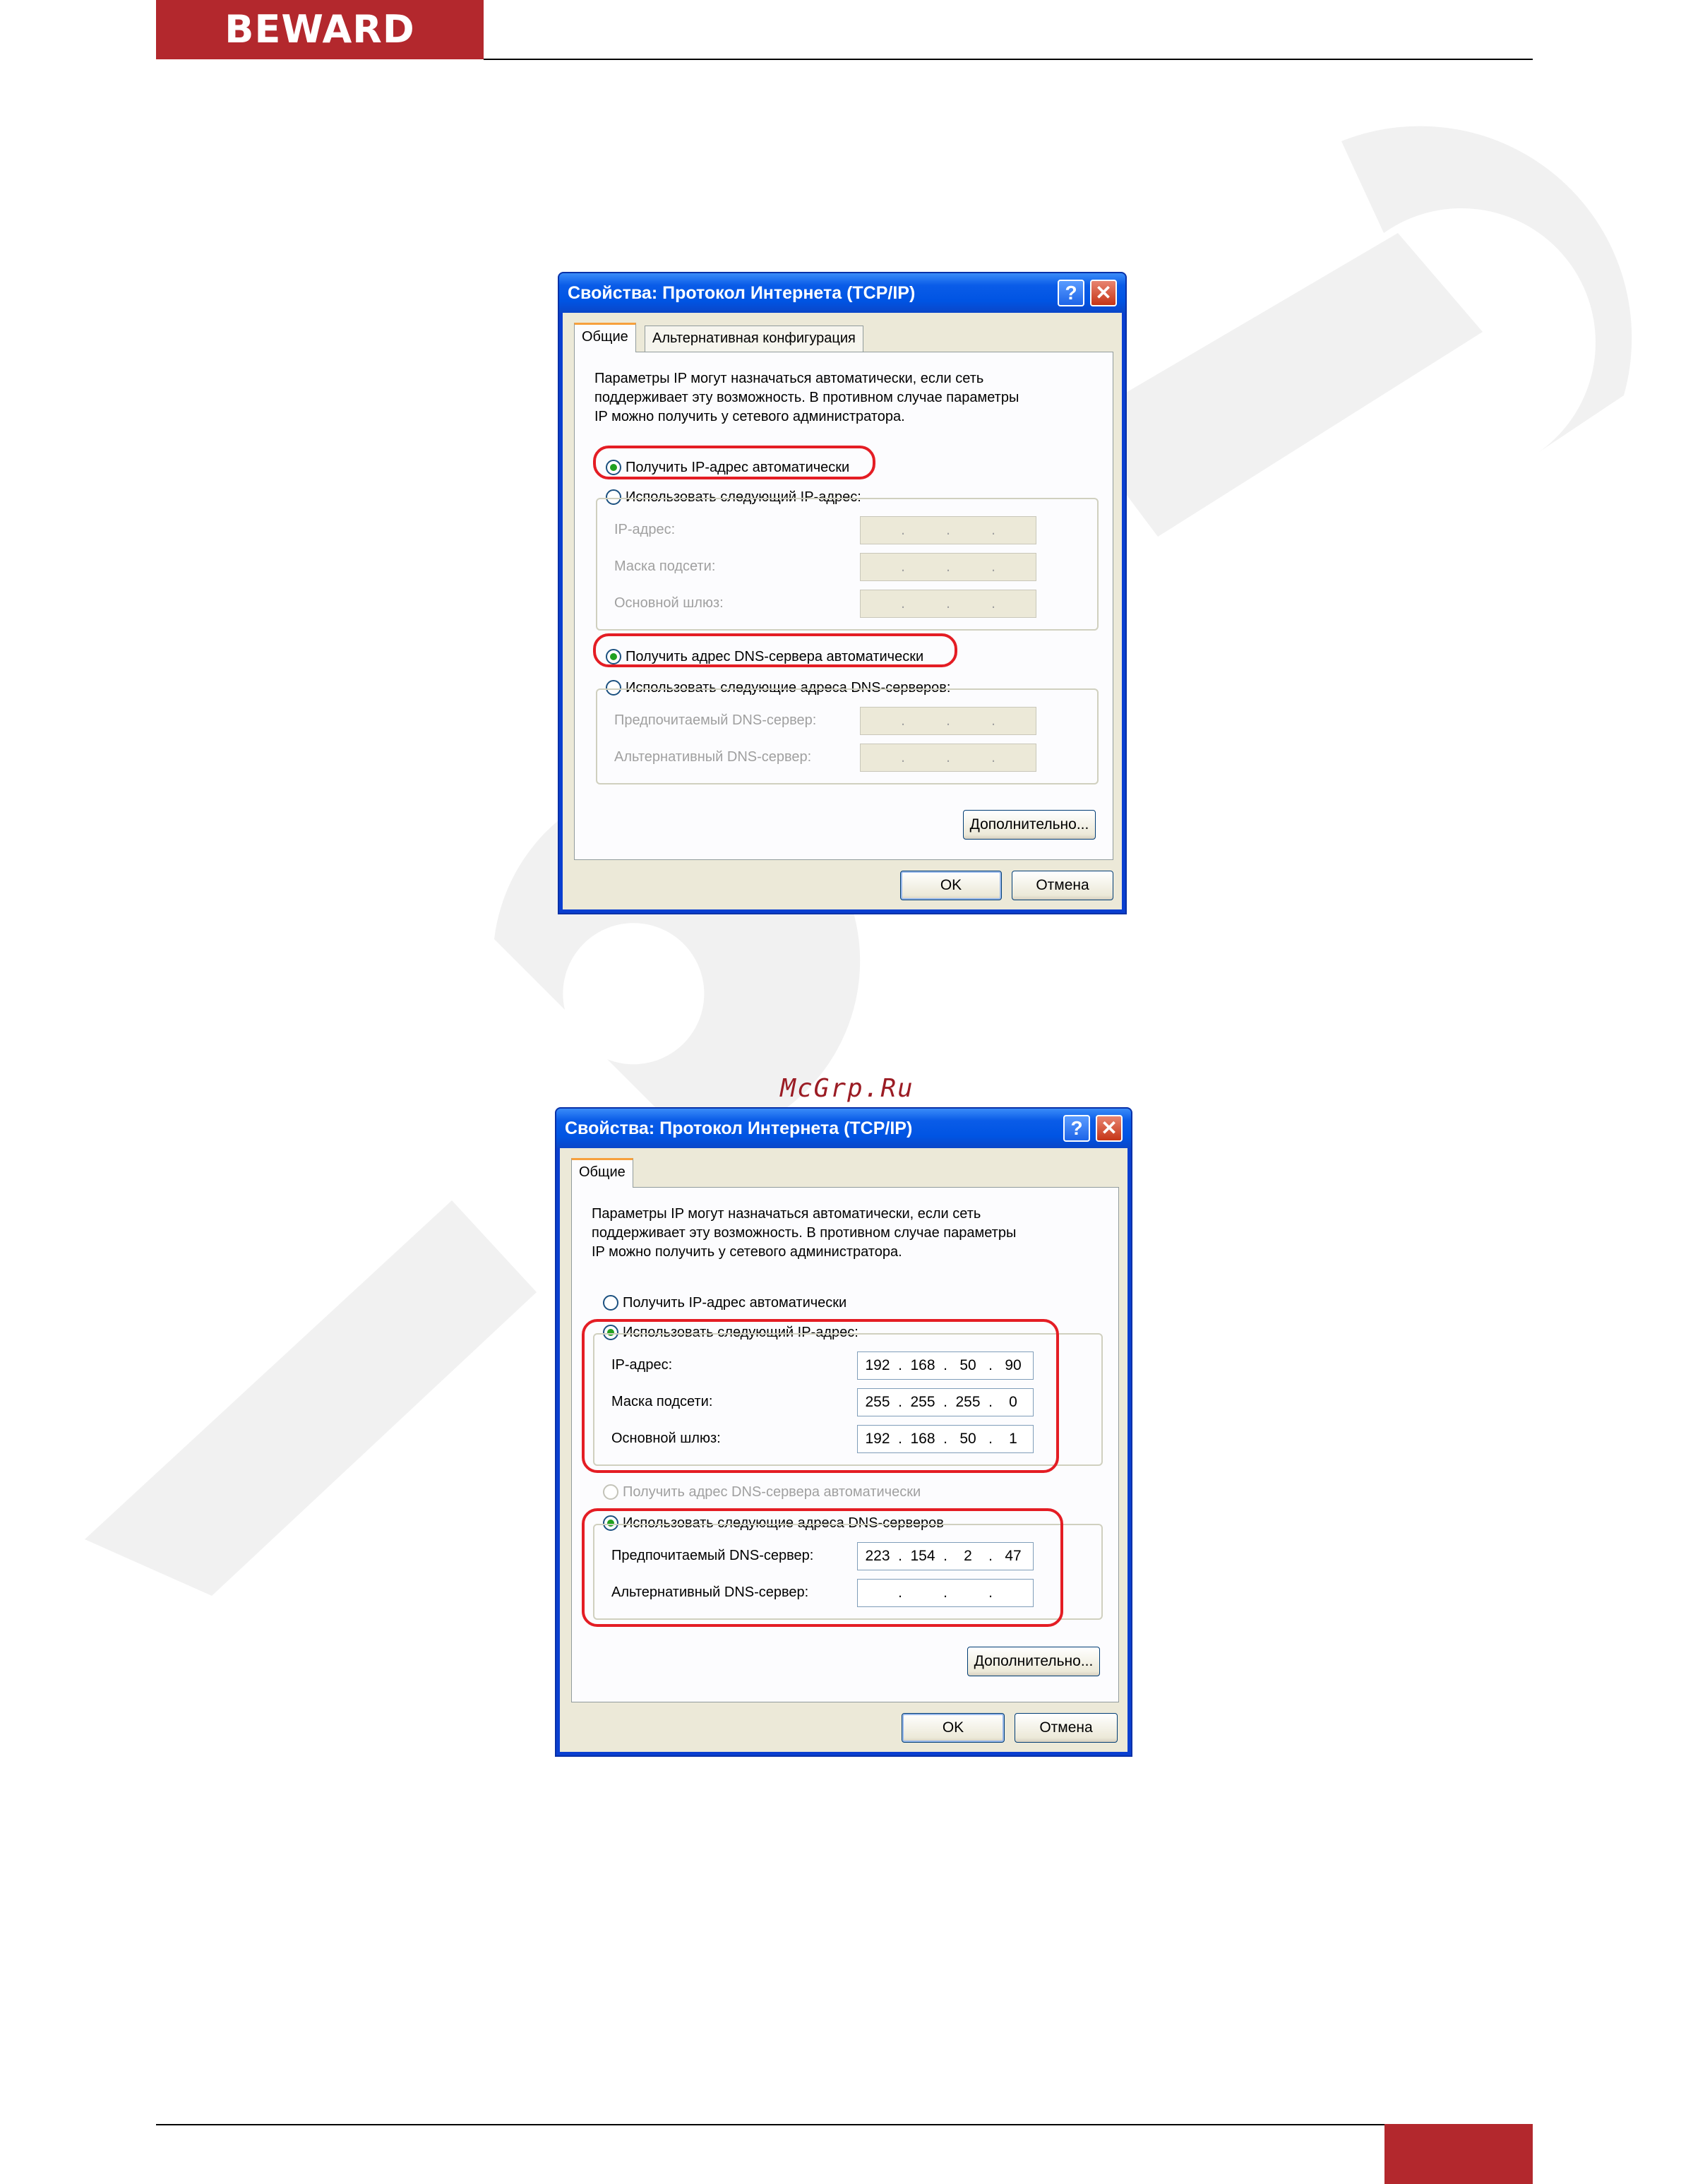 The width and height of the screenshot is (1681, 2184). Describe the element at coordinates (822, 1567) in the screenshot. I see `highlight-dns-manual` at that location.